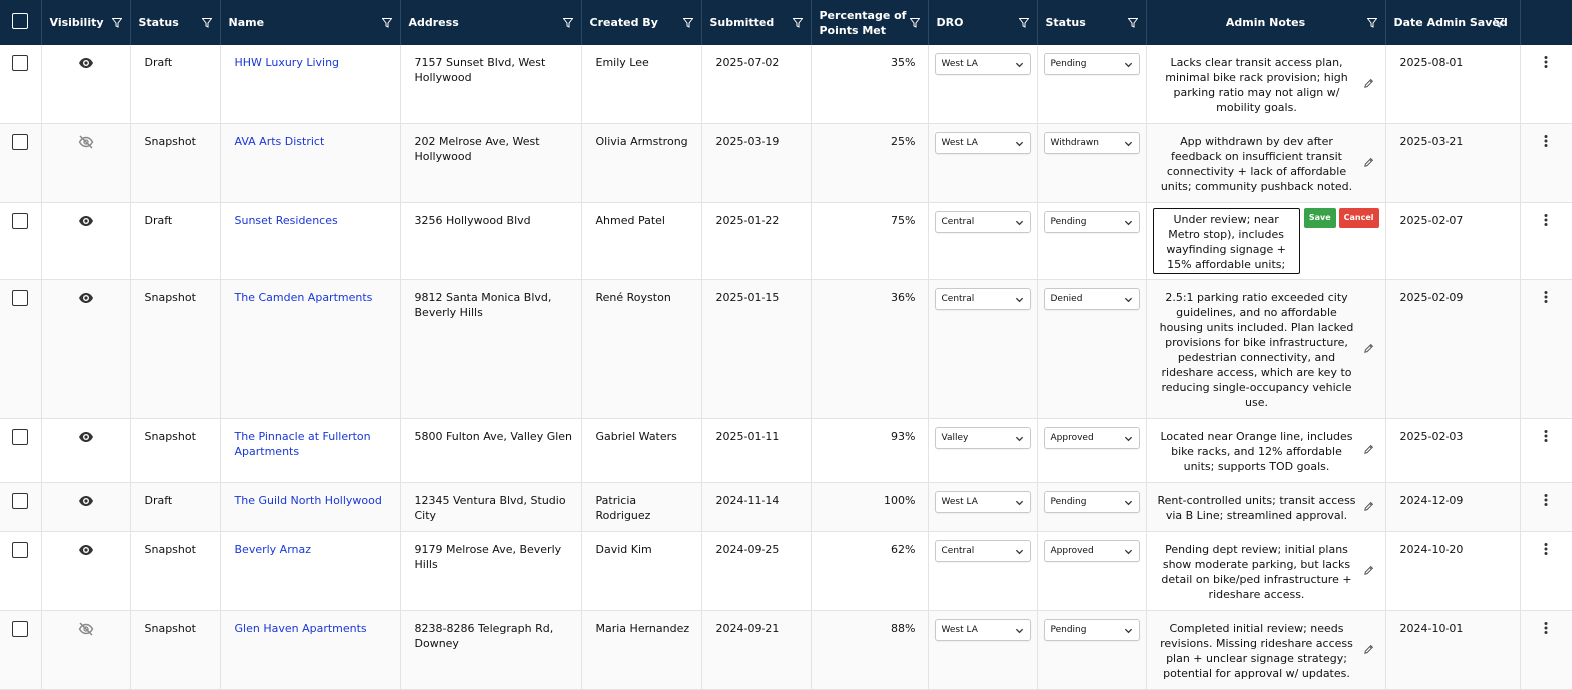 Image resolution: width=1572 pixels, height=690 pixels. Describe the element at coordinates (641, 349) in the screenshot. I see `created-by-cell: René Royston` at that location.